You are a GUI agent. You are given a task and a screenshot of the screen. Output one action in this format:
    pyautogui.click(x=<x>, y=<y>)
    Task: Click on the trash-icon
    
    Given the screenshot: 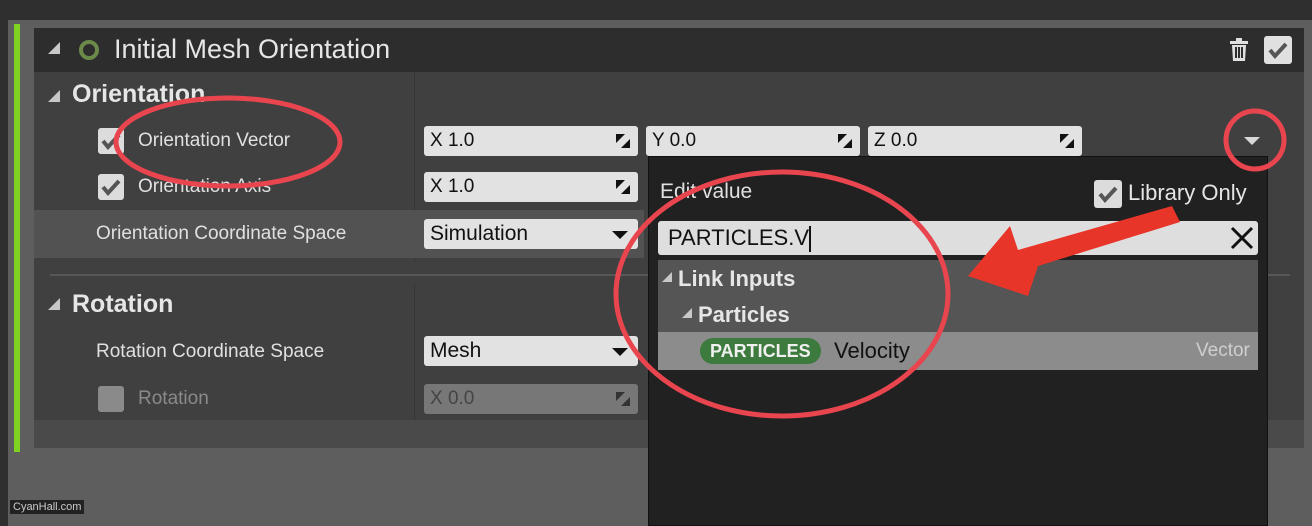 What is the action you would take?
    pyautogui.click(x=1239, y=50)
    